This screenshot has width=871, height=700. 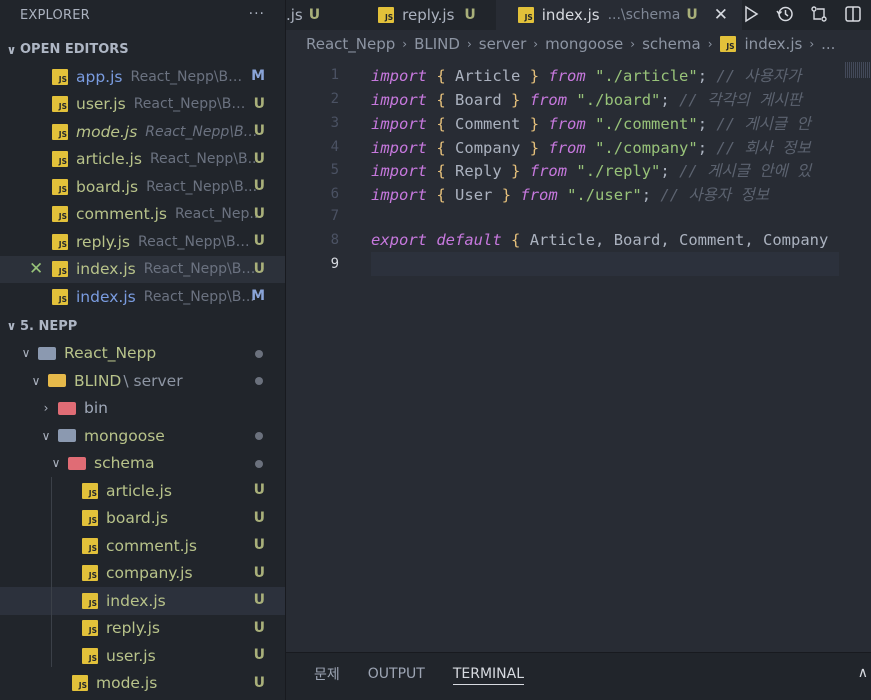 I want to click on tab-problems: 문제, so click(x=327, y=675).